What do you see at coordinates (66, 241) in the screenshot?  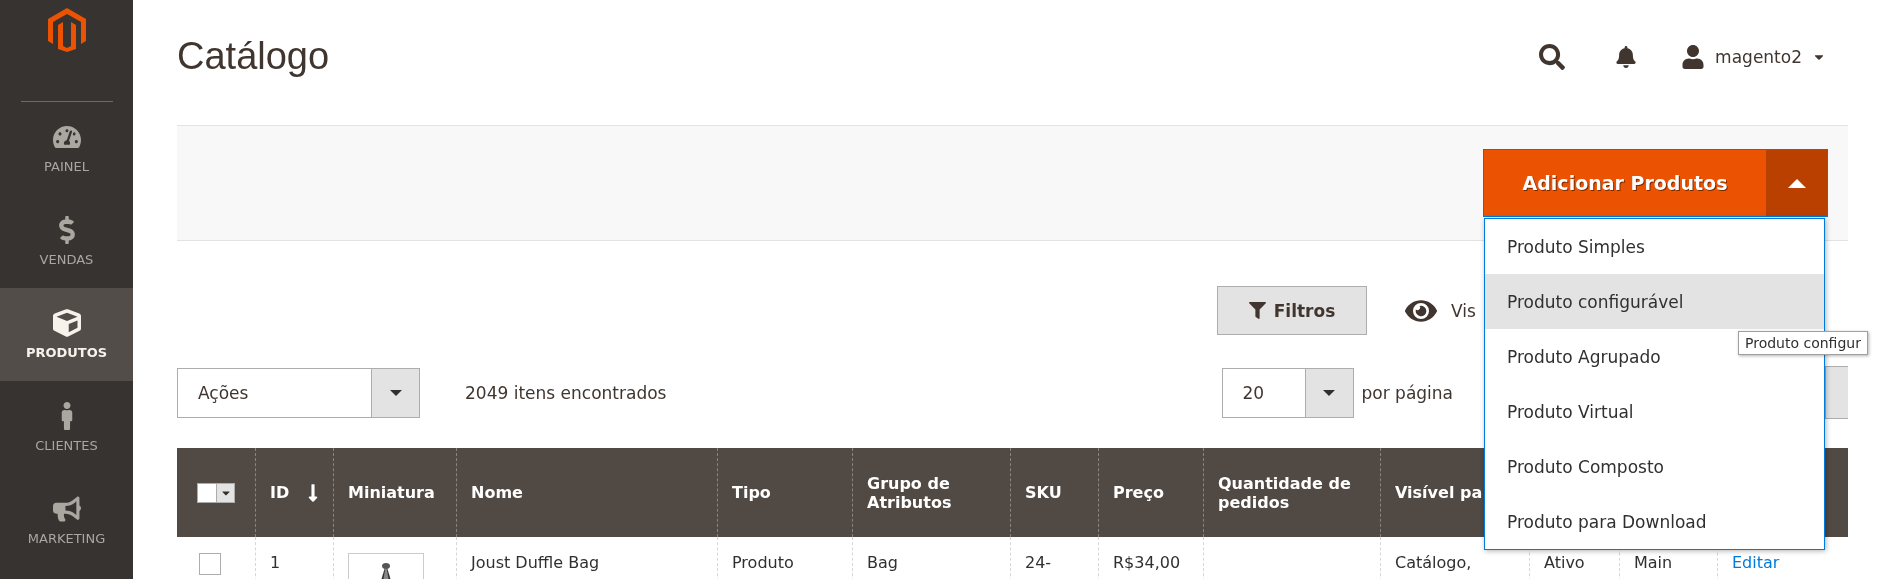 I see `sidebar-item: VENDAS` at bounding box center [66, 241].